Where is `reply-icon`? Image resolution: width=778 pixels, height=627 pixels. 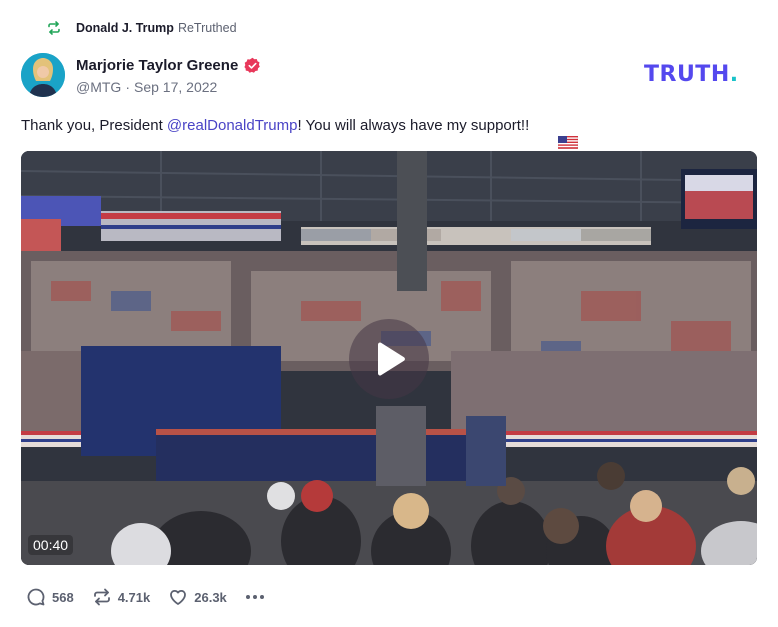 reply-icon is located at coordinates (36, 597).